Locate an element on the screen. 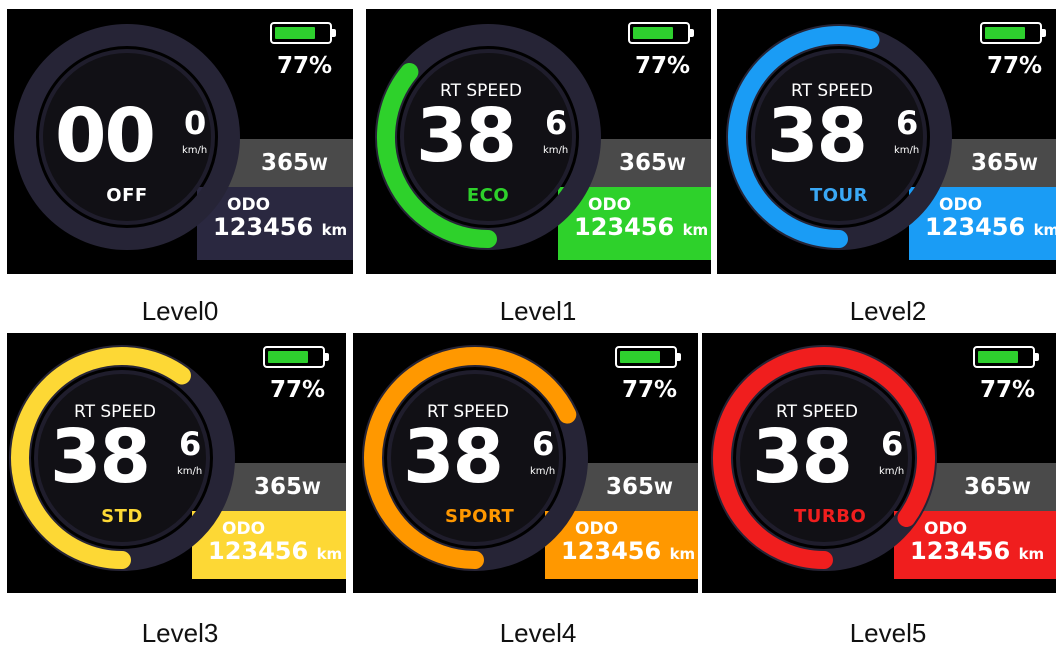 The width and height of the screenshot is (1056, 659). display-panel-level0: 77% 00 0 km/h OFF 365W ODO 123456 km is located at coordinates (180, 141).